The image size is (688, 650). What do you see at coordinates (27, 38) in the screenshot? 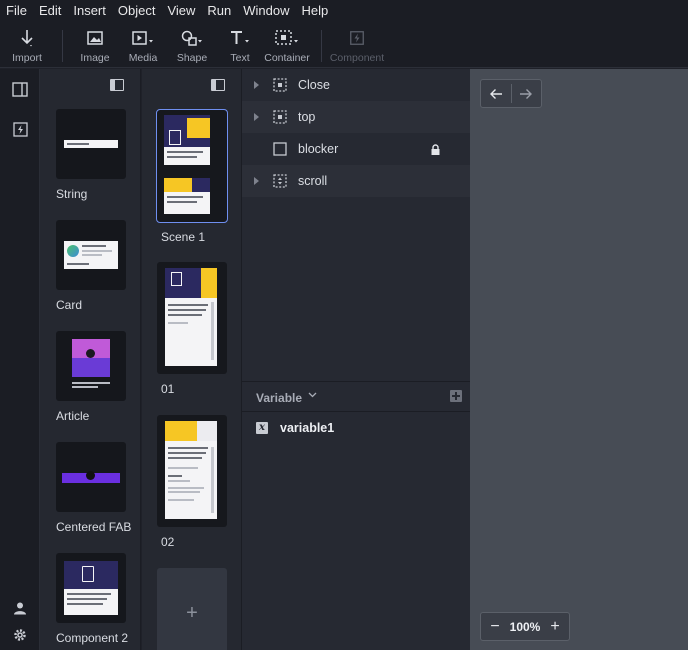
I see `import-arrow-icon` at bounding box center [27, 38].